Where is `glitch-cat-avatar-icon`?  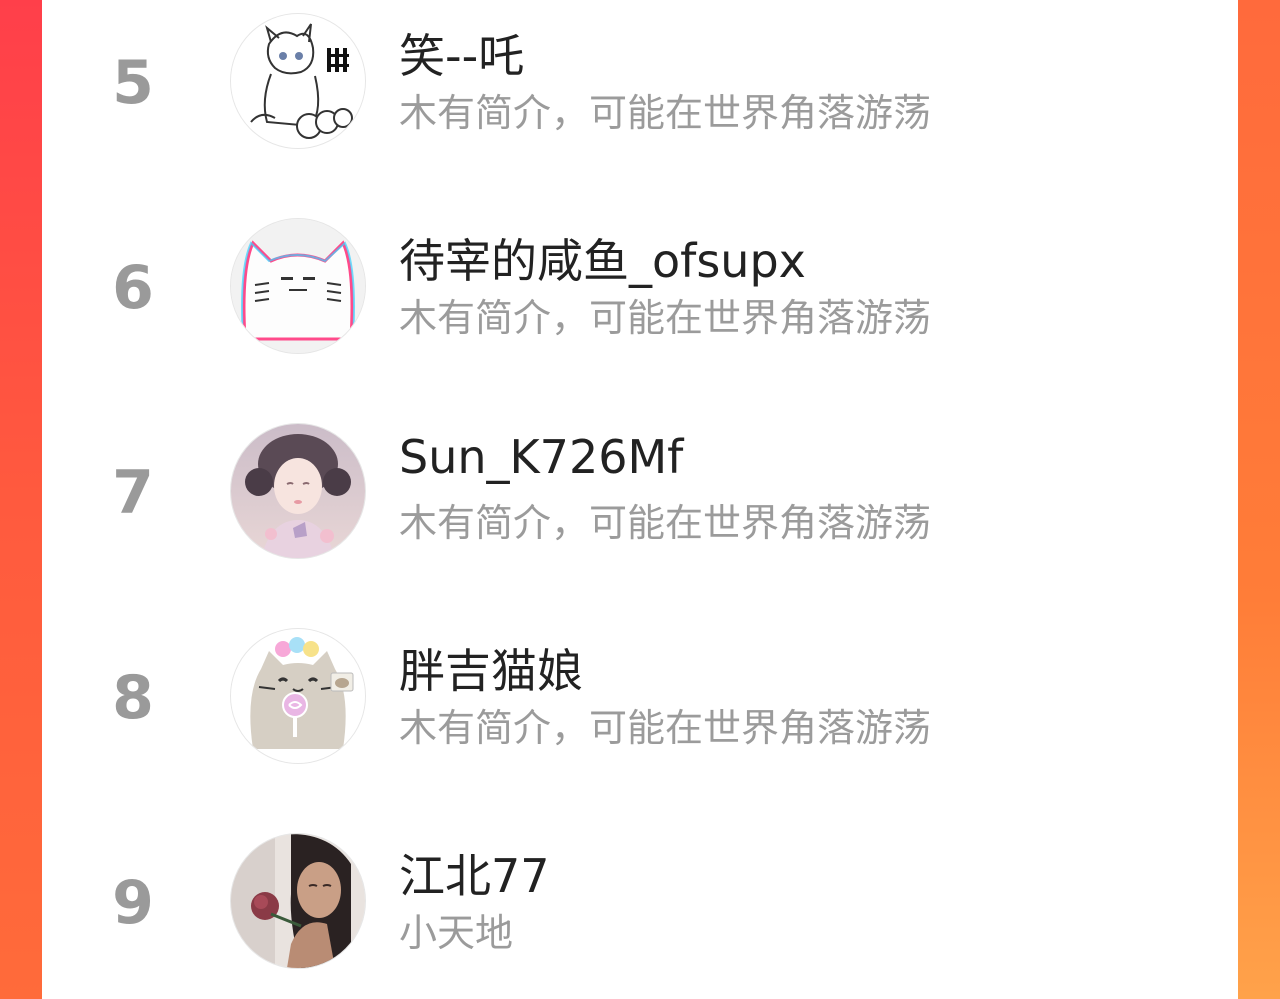 glitch-cat-avatar-icon is located at coordinates (298, 286).